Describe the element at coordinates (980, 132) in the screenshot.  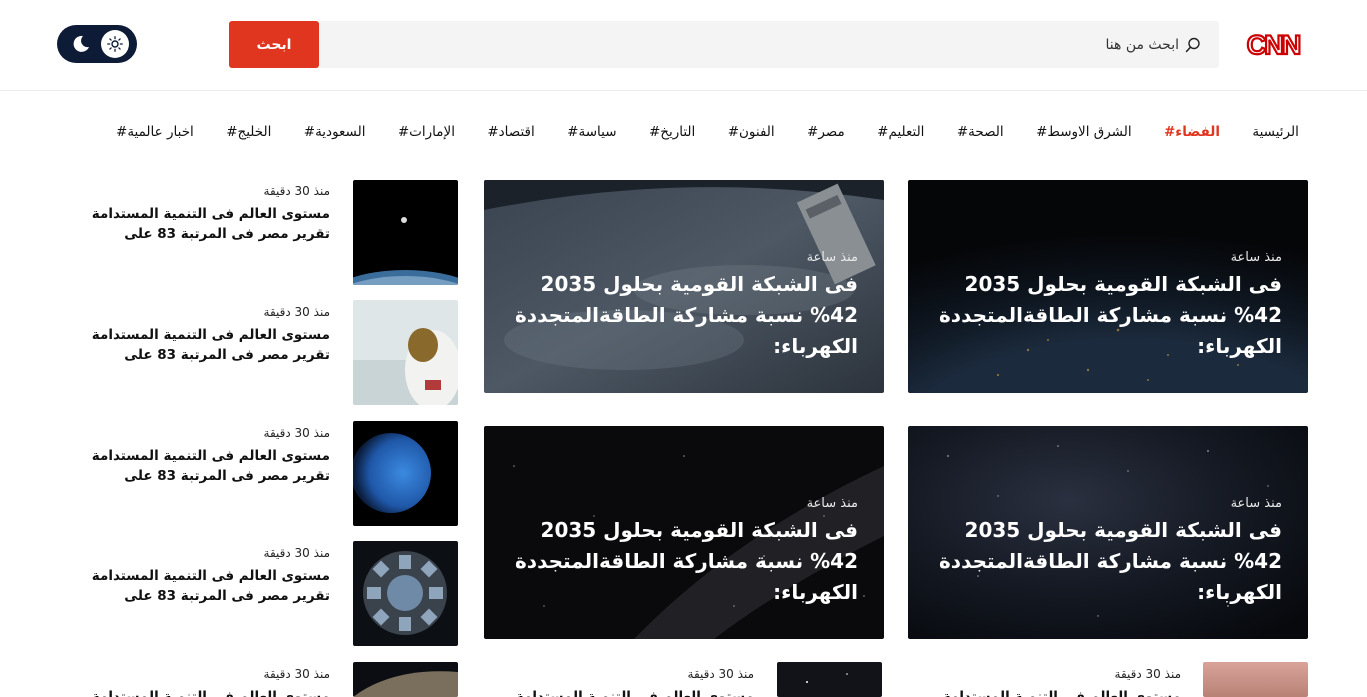
I see `nav-item: #الصحة` at that location.